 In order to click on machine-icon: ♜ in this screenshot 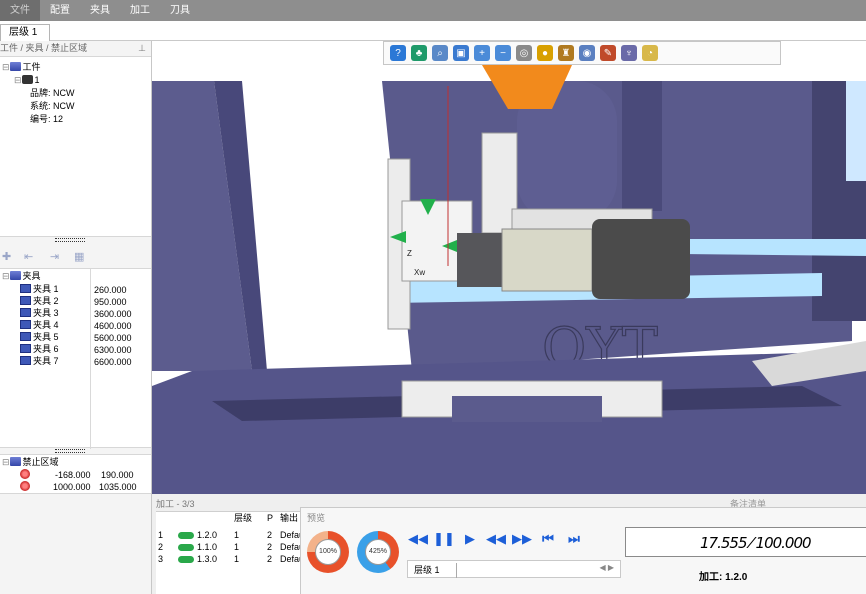, I will do `click(566, 53)`.